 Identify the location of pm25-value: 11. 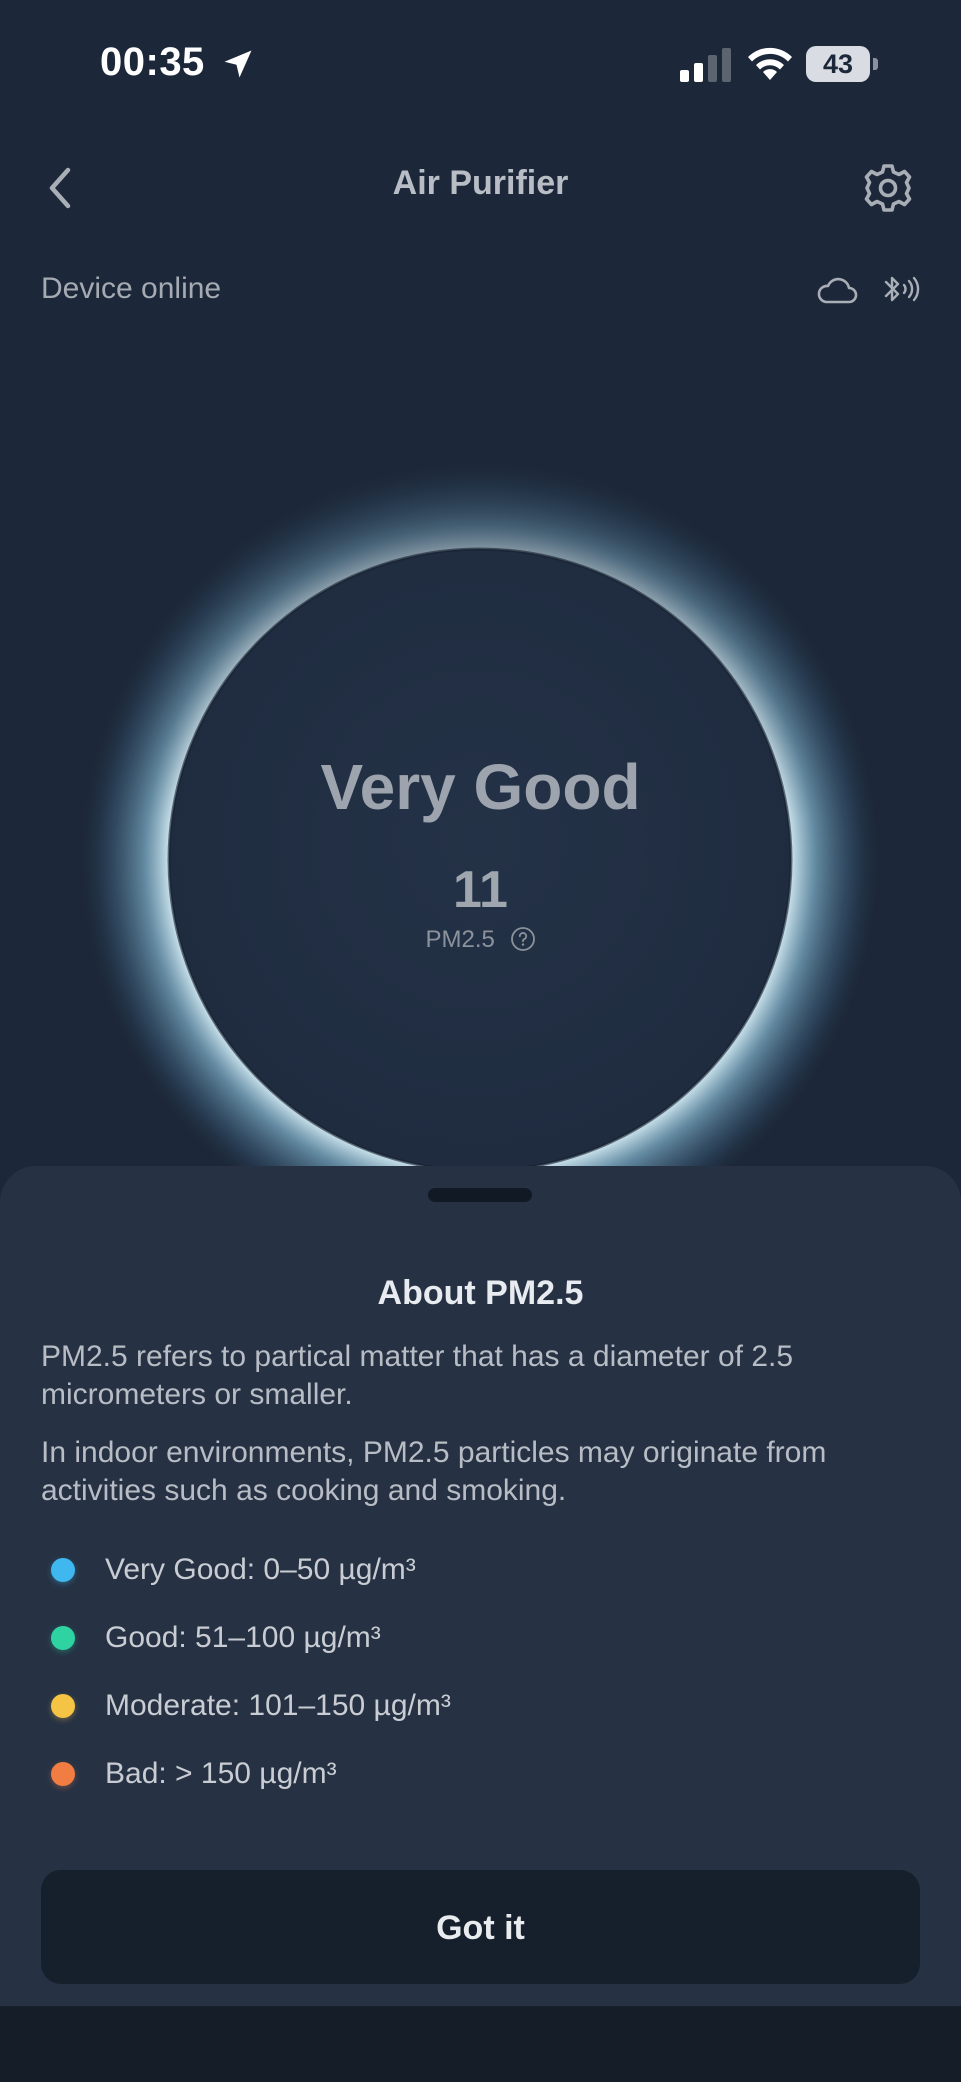
(480, 890).